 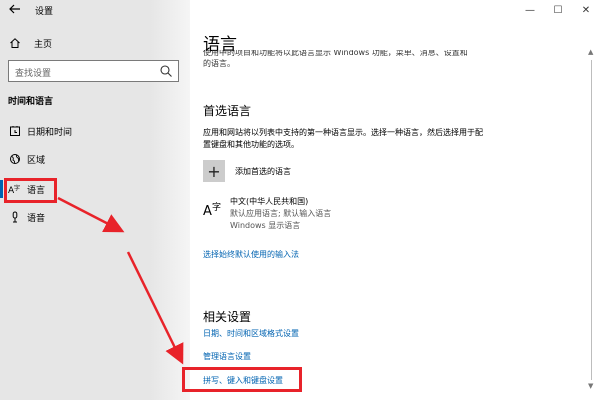 I want to click on clock-icon, so click(x=15, y=131).